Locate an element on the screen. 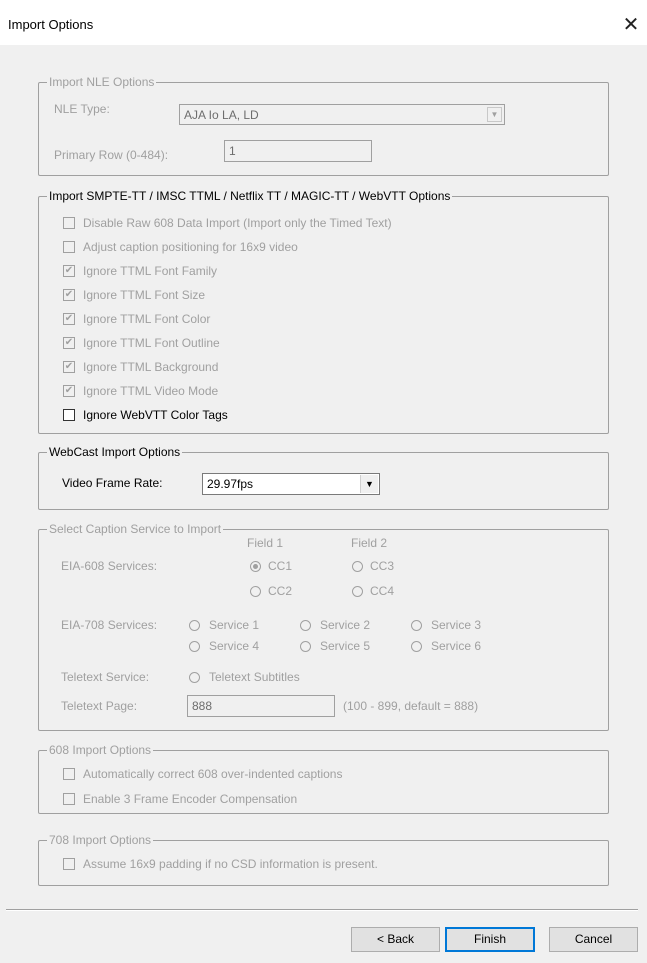 This screenshot has width=647, height=963. assume-16x9-checkbox is located at coordinates (69, 864).